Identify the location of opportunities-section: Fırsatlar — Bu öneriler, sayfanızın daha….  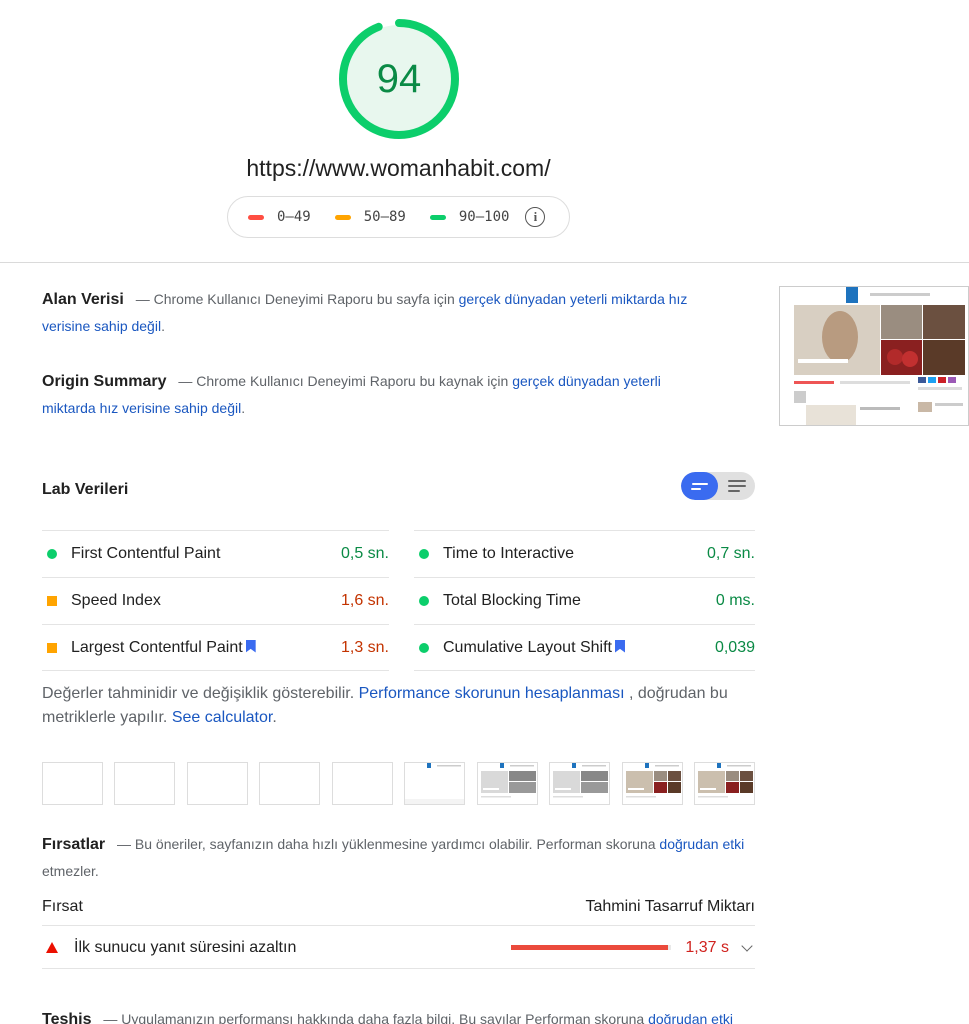
(398, 857).